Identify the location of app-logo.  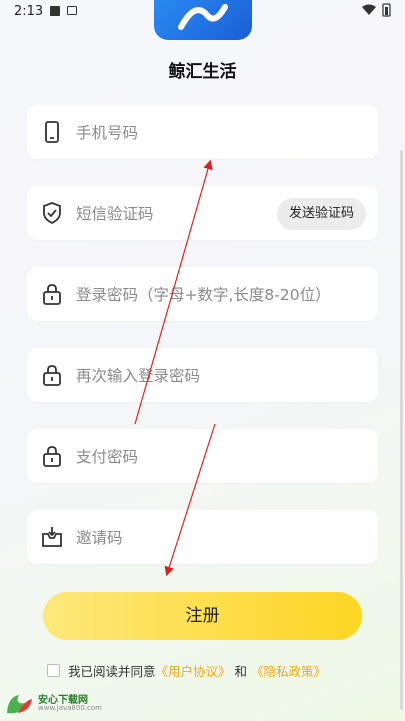
(203, 20).